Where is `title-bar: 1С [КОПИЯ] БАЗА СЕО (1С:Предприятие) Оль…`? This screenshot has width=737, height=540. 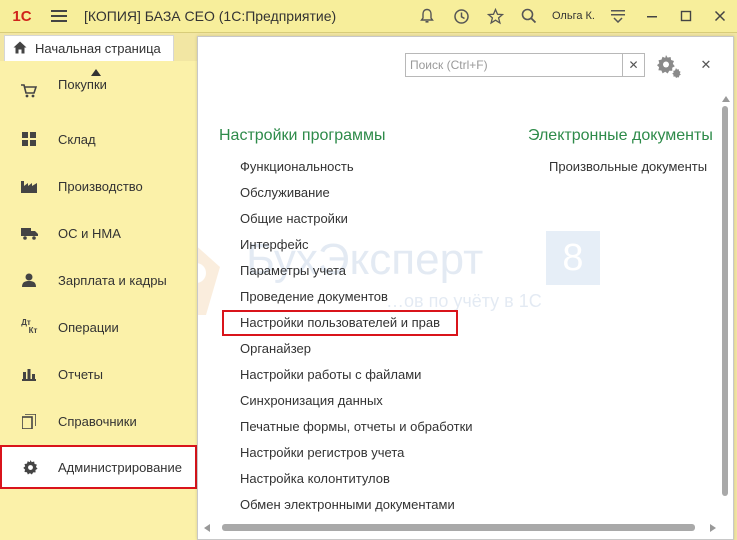 title-bar: 1С [КОПИЯ] БАЗА СЕО (1С:Предприятие) Оль… is located at coordinates (368, 16).